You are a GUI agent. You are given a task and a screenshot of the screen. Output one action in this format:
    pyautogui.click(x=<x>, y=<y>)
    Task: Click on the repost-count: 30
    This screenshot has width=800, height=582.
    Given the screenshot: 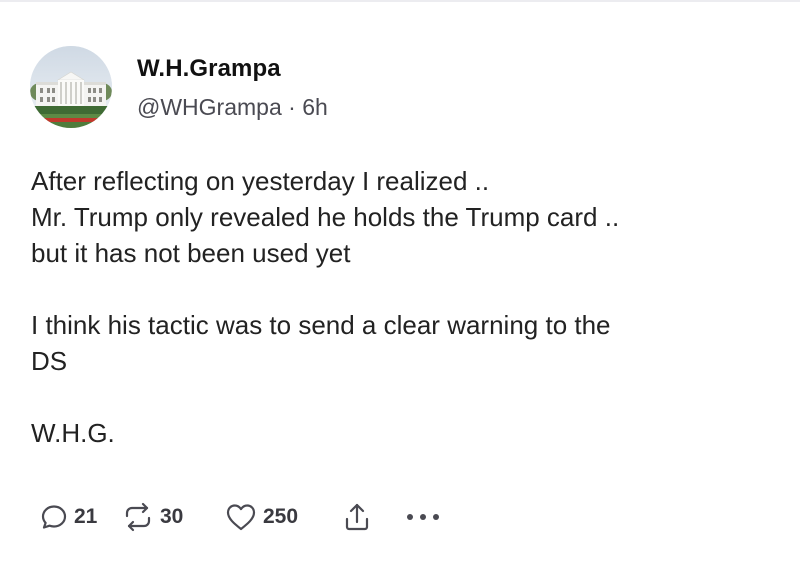 What is the action you would take?
    pyautogui.click(x=172, y=516)
    